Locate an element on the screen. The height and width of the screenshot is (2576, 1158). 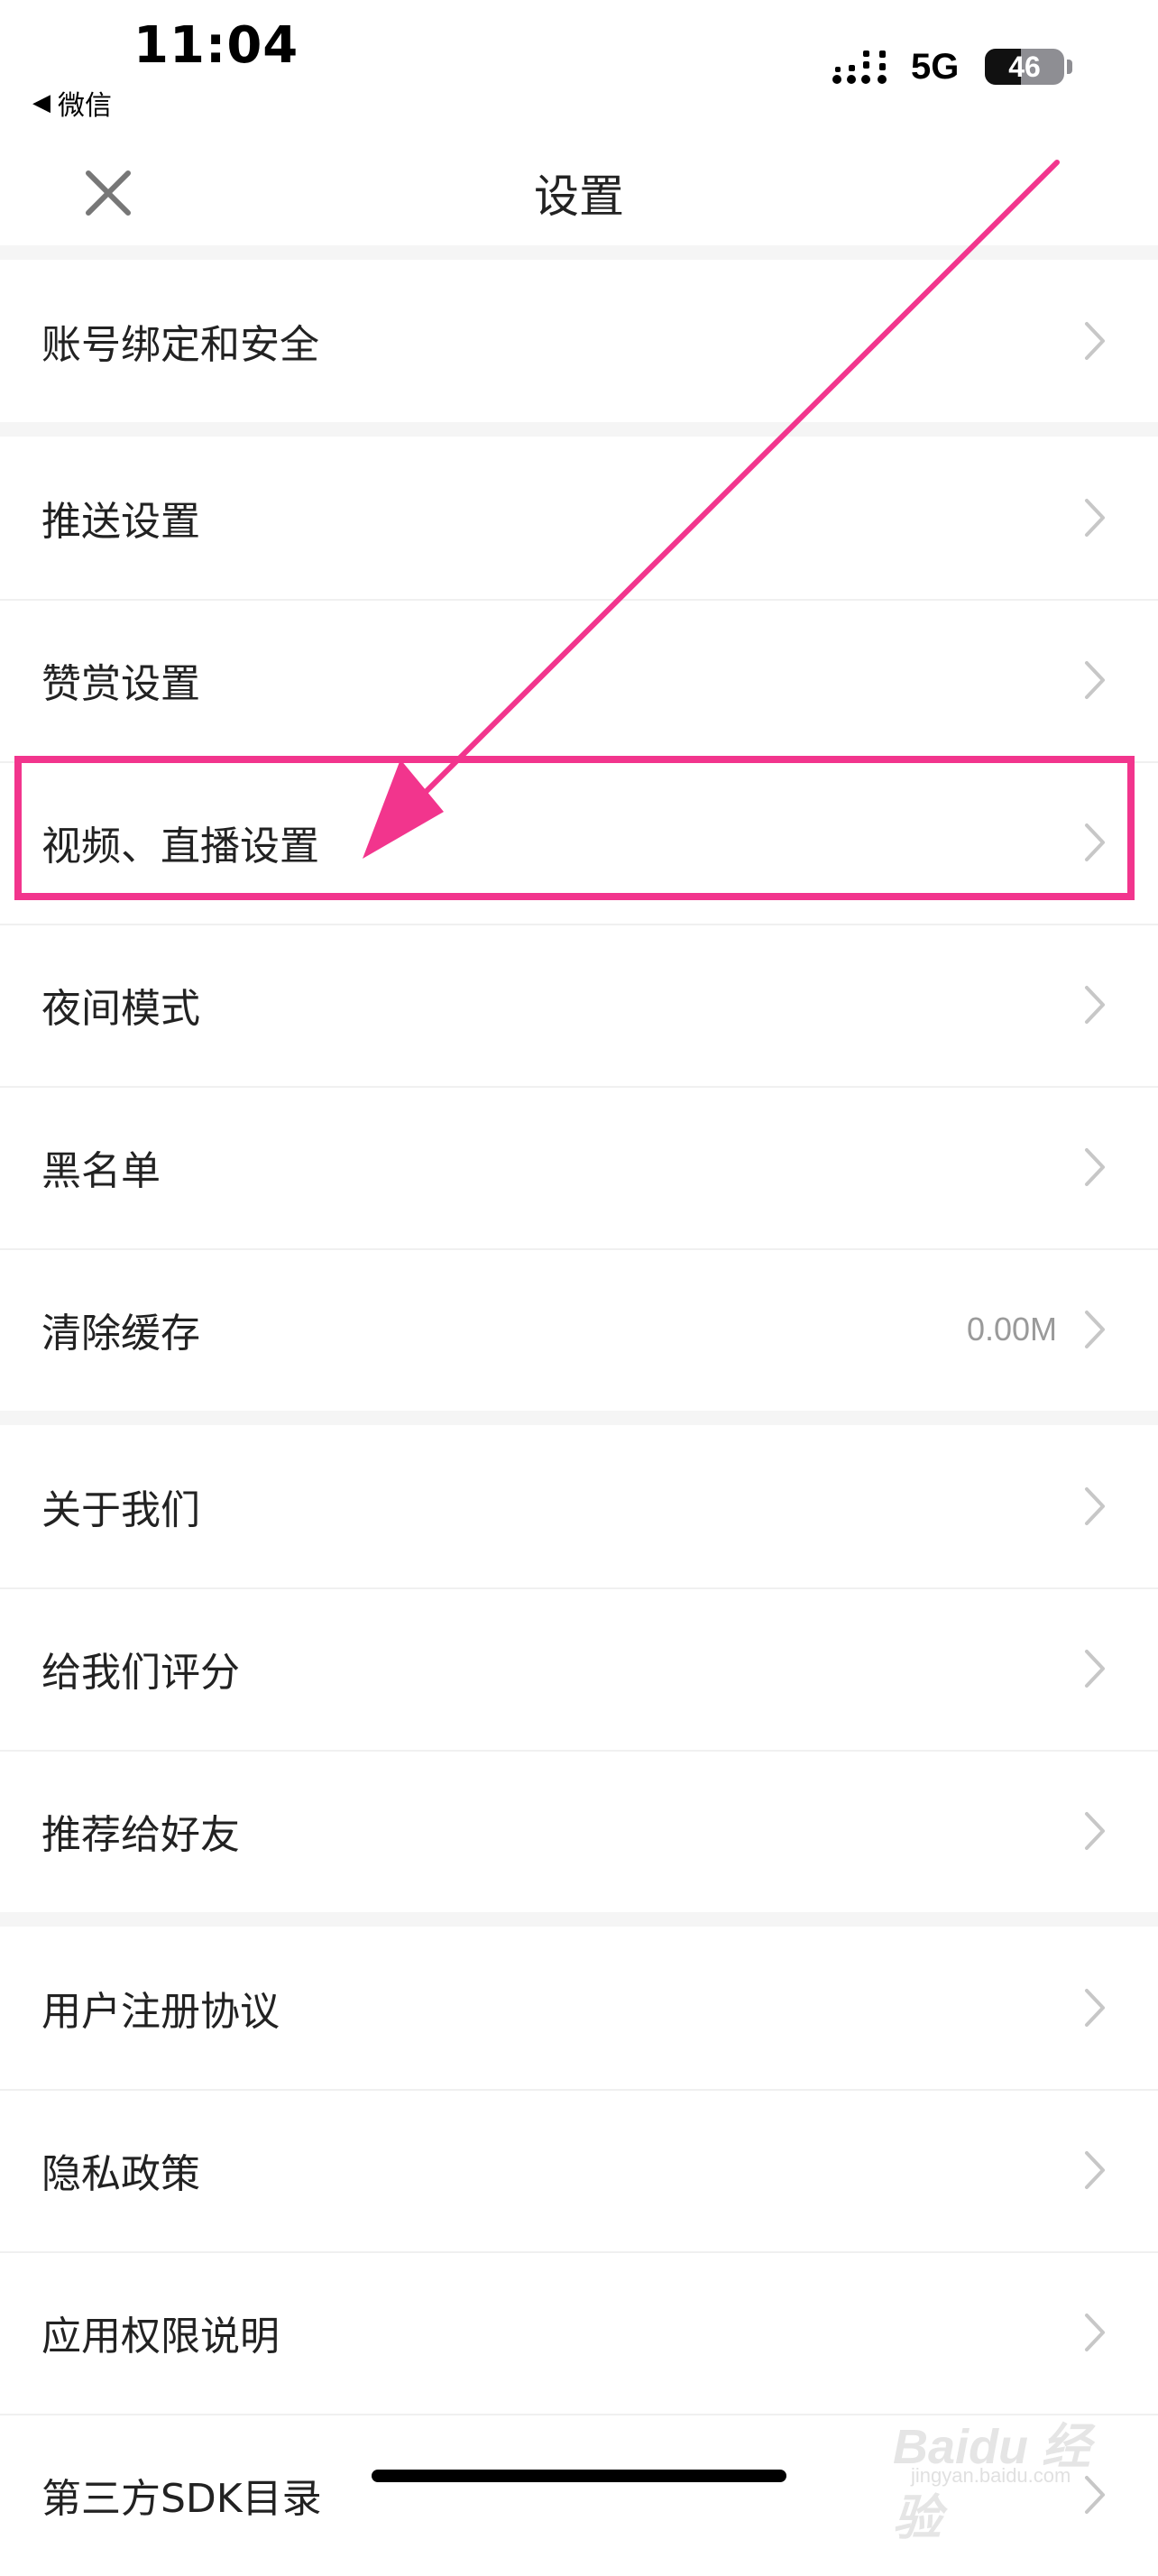
battery-icon: 46 is located at coordinates (1024, 67).